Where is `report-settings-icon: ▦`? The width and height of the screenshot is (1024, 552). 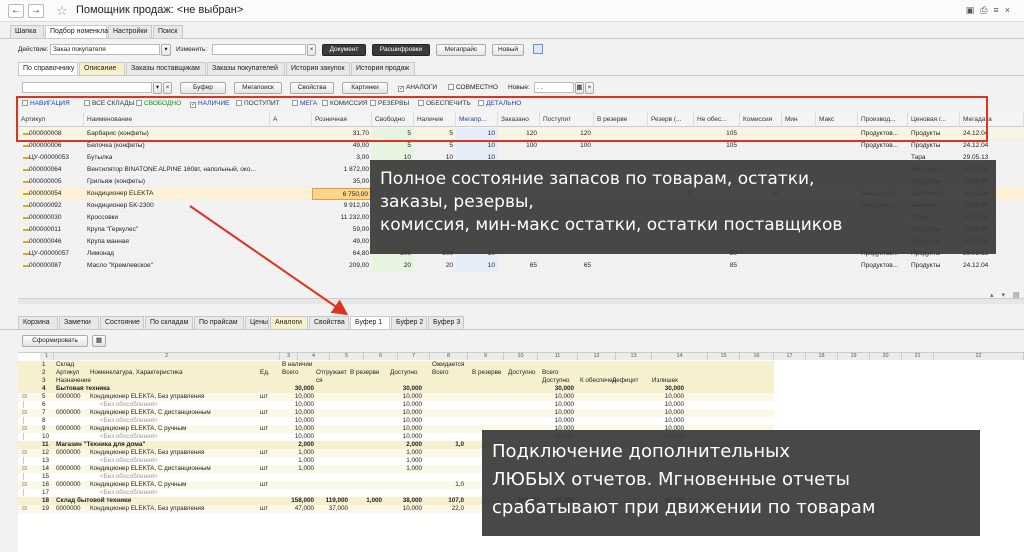 report-settings-icon: ▦ is located at coordinates (99, 341).